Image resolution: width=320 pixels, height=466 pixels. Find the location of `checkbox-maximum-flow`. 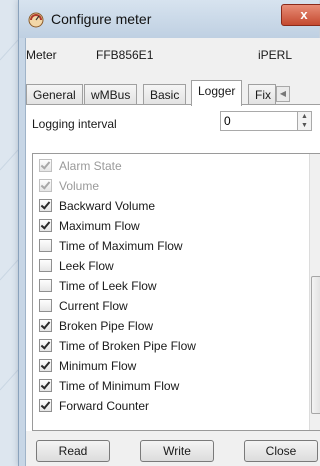

checkbox-maximum-flow is located at coordinates (45, 225).